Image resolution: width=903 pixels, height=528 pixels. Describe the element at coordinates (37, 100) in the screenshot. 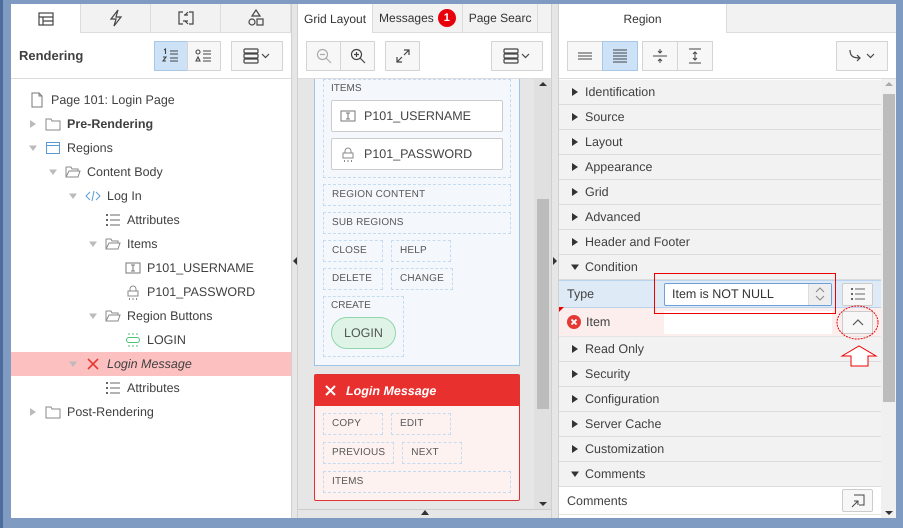

I see `page-icon` at that location.